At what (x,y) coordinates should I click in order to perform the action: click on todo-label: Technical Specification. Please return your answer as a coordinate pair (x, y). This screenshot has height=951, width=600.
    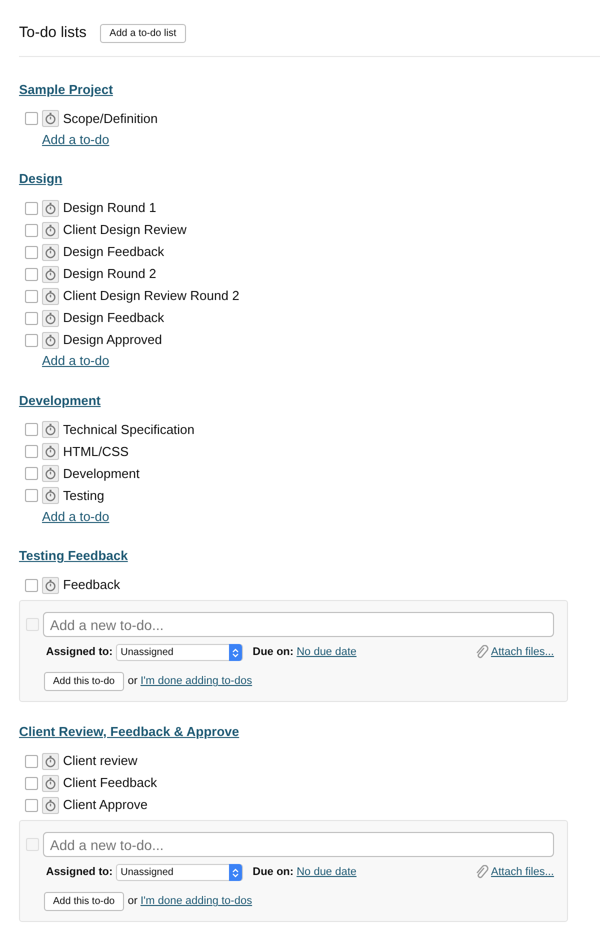
    Looking at the image, I should click on (129, 429).